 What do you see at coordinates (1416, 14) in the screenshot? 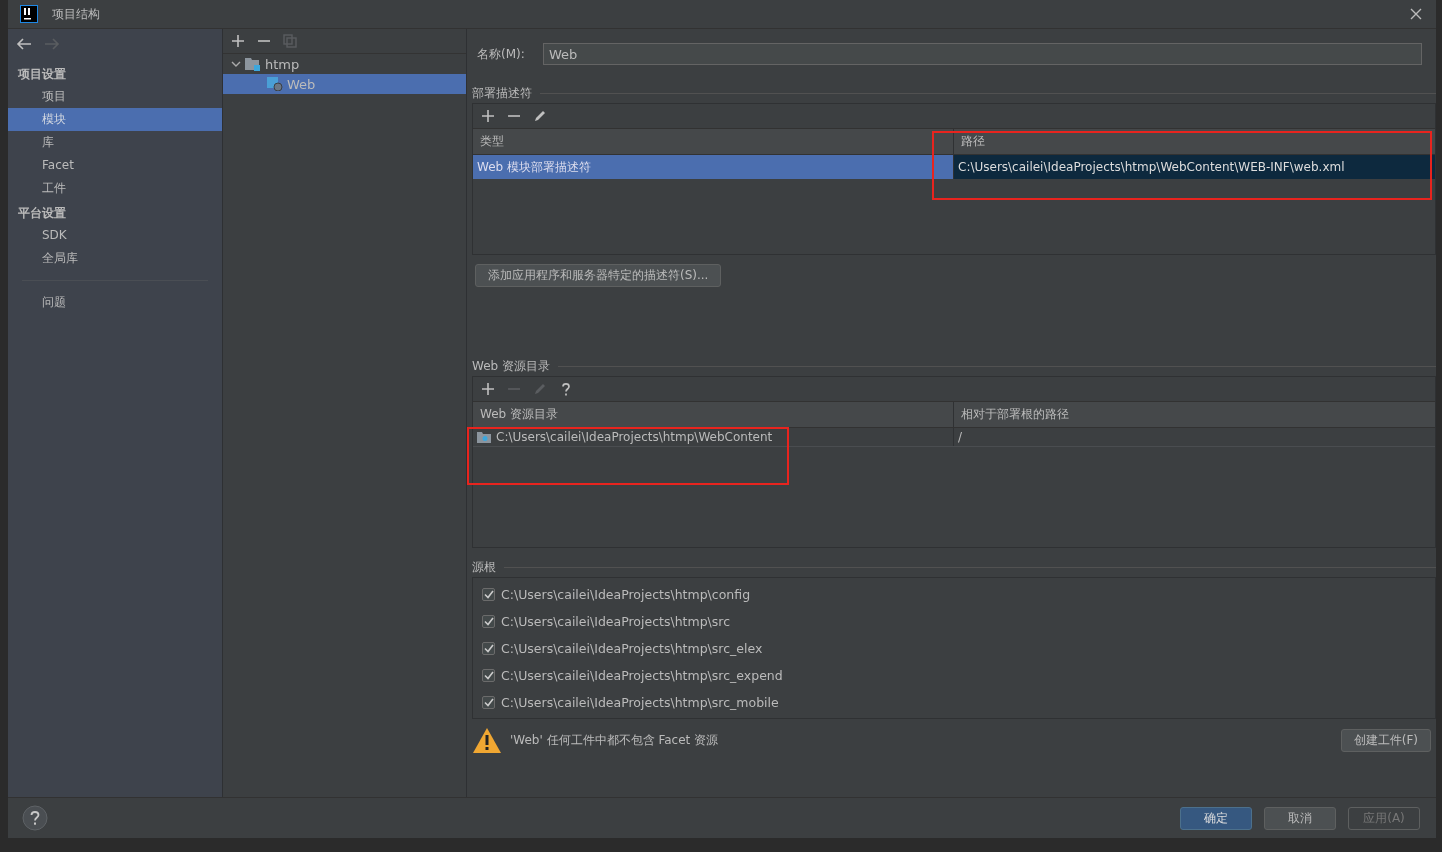
I see `close-icon` at bounding box center [1416, 14].